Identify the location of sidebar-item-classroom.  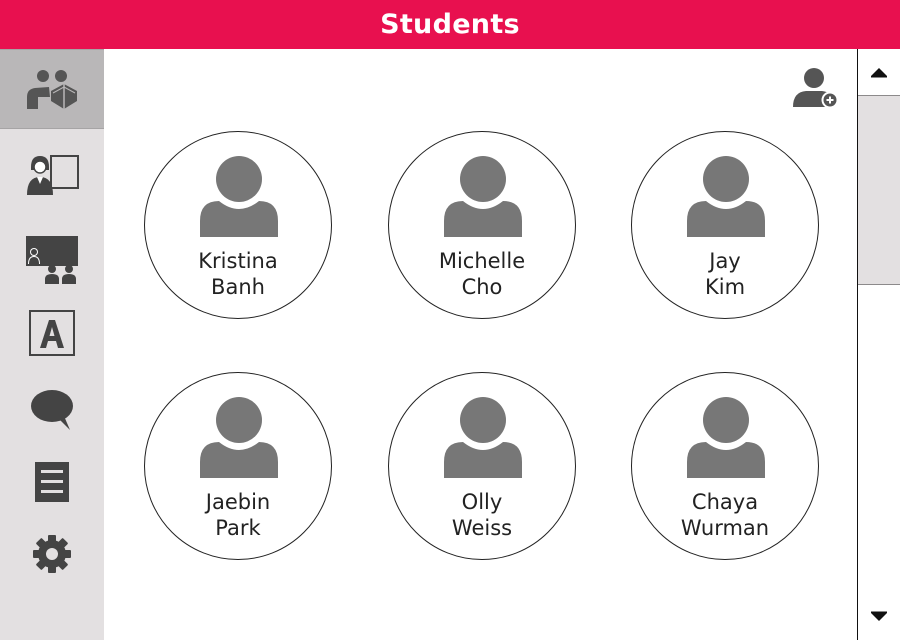
(52, 259).